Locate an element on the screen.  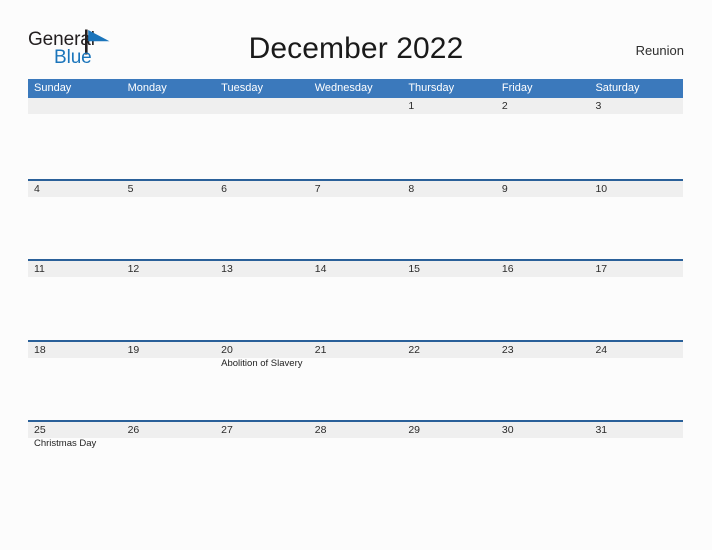
day-number: 11 is located at coordinates (39, 269).